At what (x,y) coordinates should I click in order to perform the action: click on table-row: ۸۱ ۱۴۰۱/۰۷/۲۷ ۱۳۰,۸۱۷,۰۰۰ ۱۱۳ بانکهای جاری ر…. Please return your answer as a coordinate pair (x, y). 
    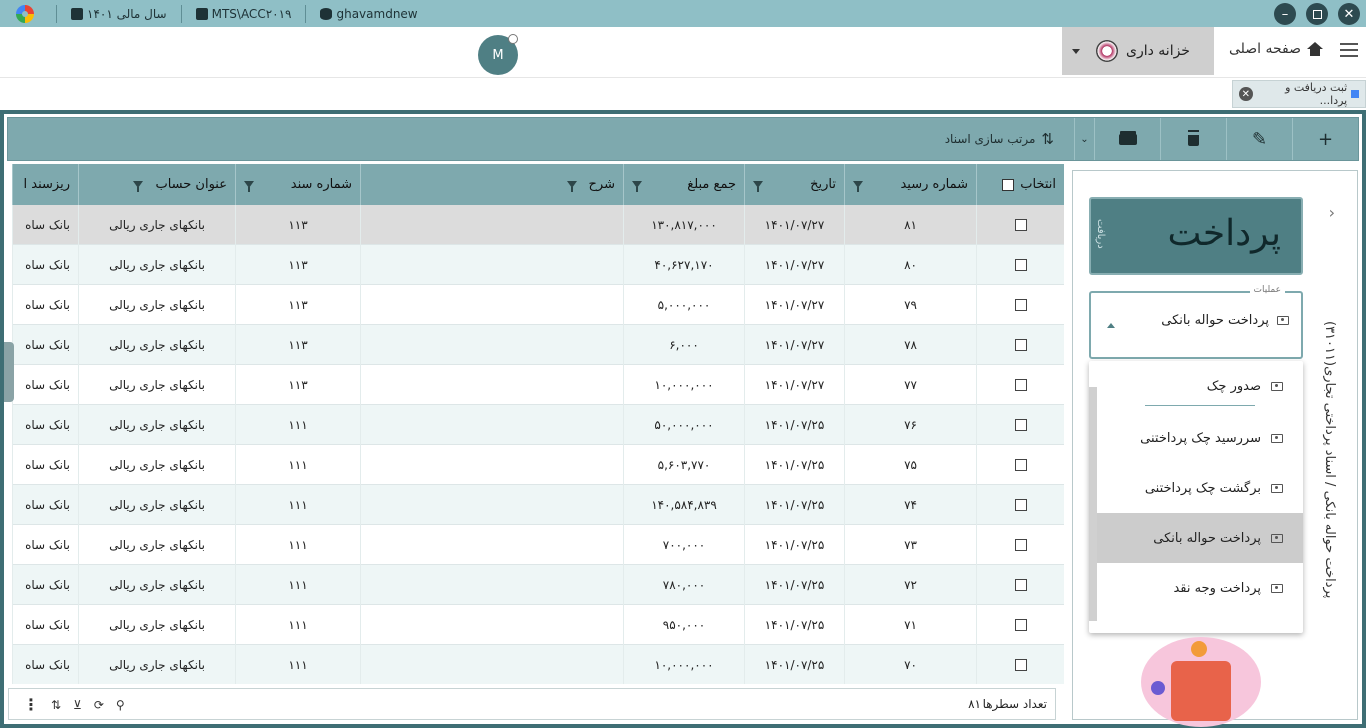
    Looking at the image, I should click on (538, 225).